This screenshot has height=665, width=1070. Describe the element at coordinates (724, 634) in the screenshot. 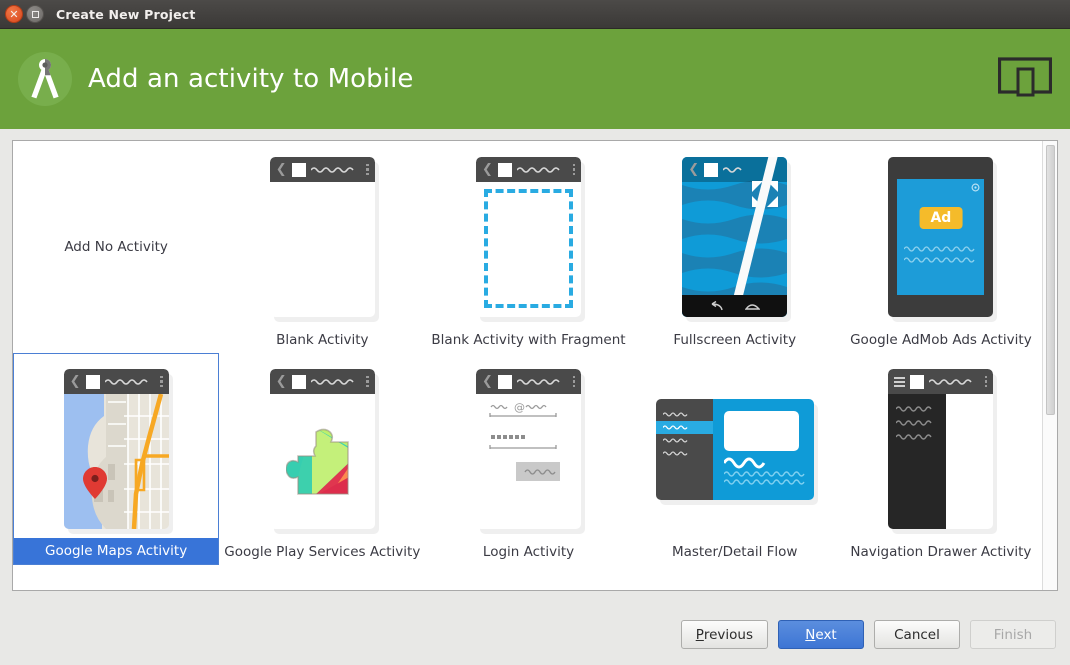

I see `previous-button: Previous` at that location.